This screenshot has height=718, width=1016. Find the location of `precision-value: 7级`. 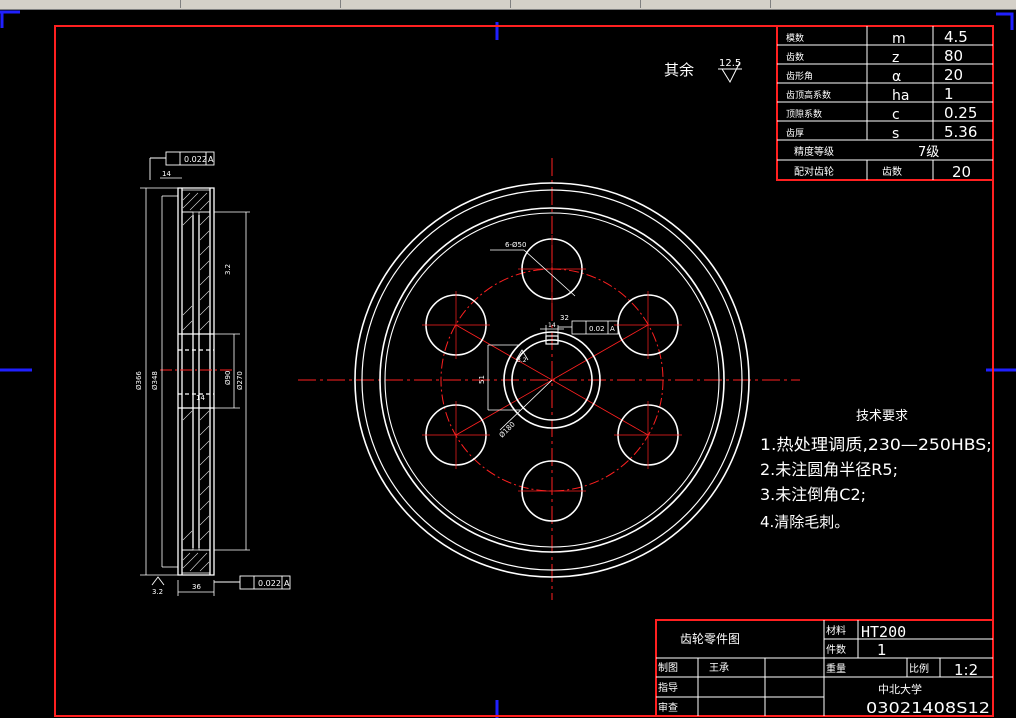

precision-value: 7级 is located at coordinates (928, 152).